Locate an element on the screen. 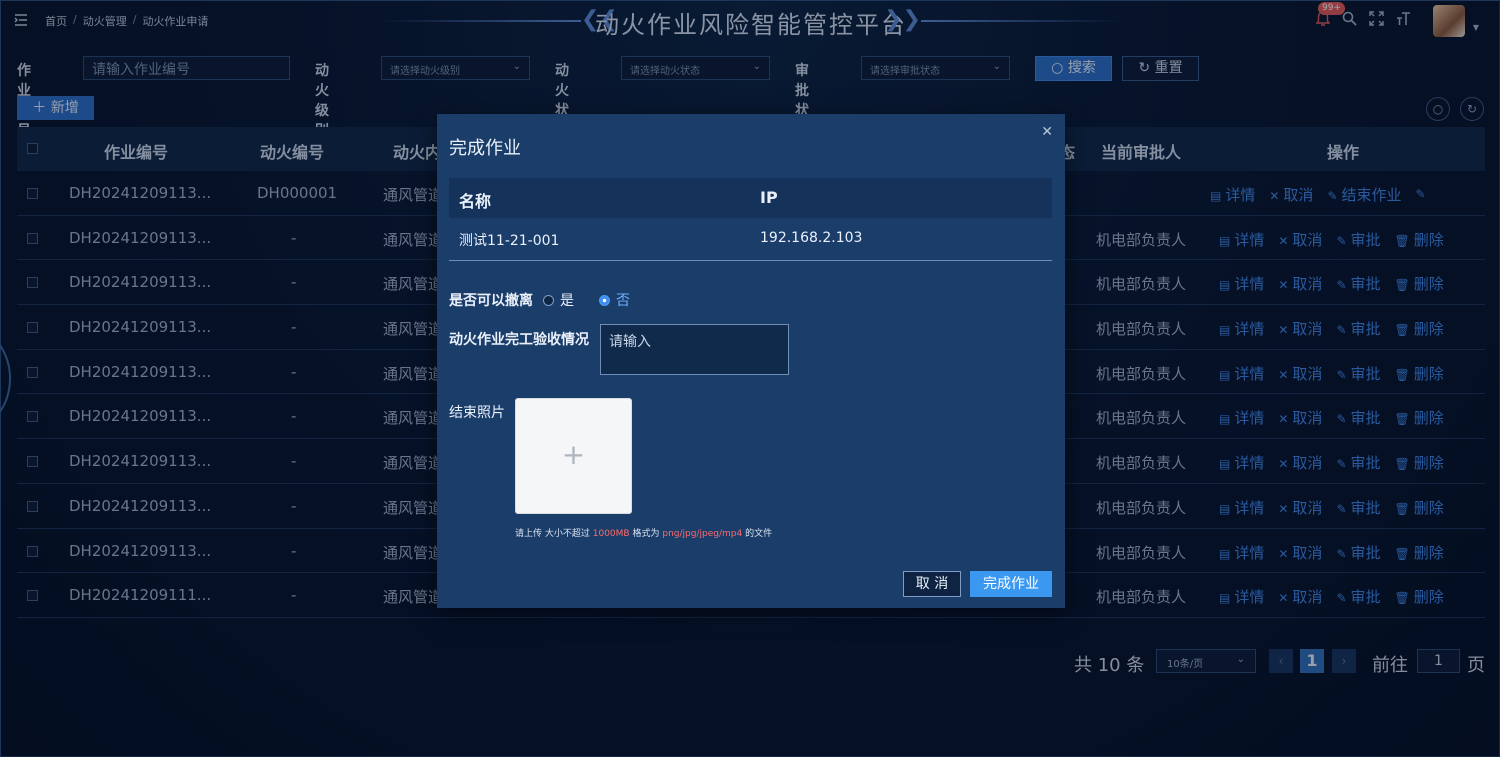  device-col-name: 名称 is located at coordinates (475, 201).